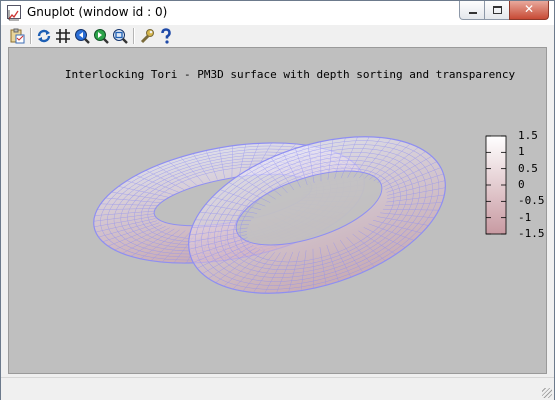 This screenshot has height=400, width=555. I want to click on zoom-next-icon, so click(101, 36).